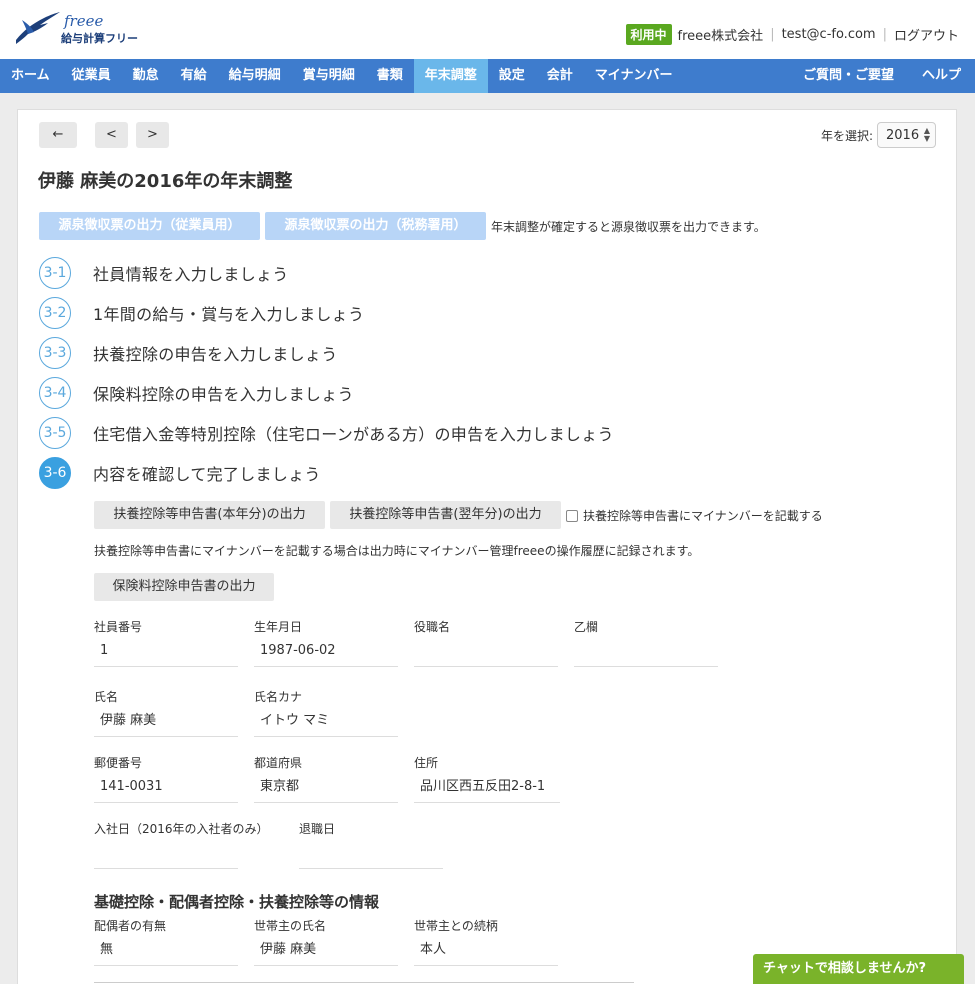  I want to click on logo-product-name: 給与計算フリー, so click(99, 38).